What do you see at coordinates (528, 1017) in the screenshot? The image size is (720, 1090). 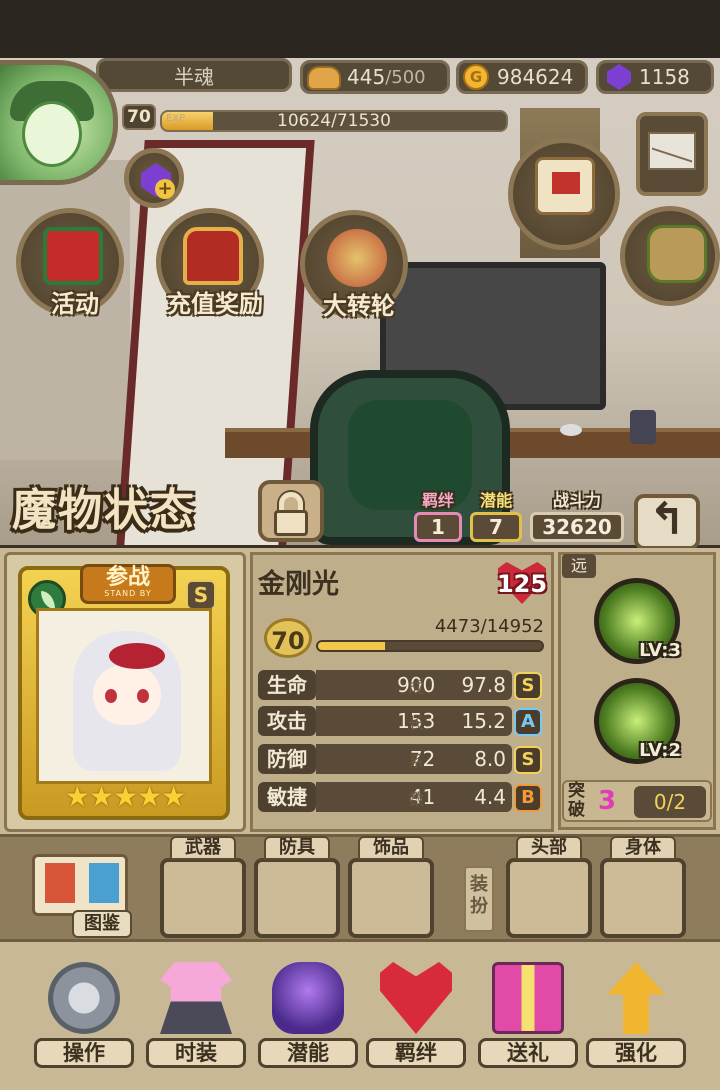 I see `gift-button: 送礼` at bounding box center [528, 1017].